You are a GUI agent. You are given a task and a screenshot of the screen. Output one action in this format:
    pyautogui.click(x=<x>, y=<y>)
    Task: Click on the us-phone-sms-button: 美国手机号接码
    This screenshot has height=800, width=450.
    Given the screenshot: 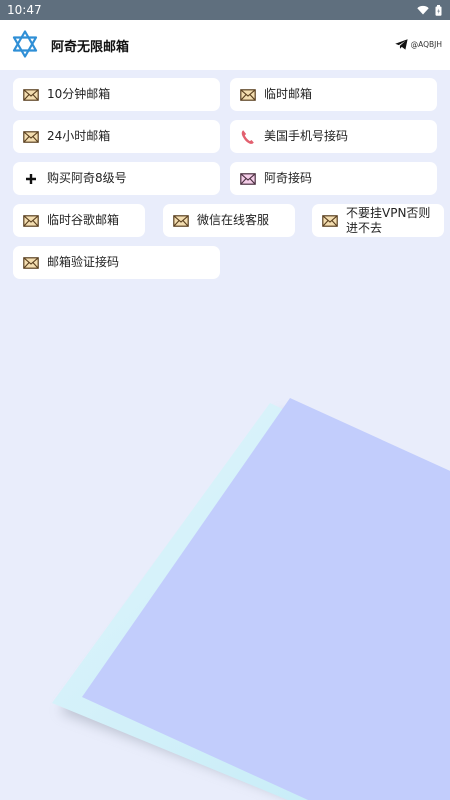 What is the action you would take?
    pyautogui.click(x=333, y=136)
    